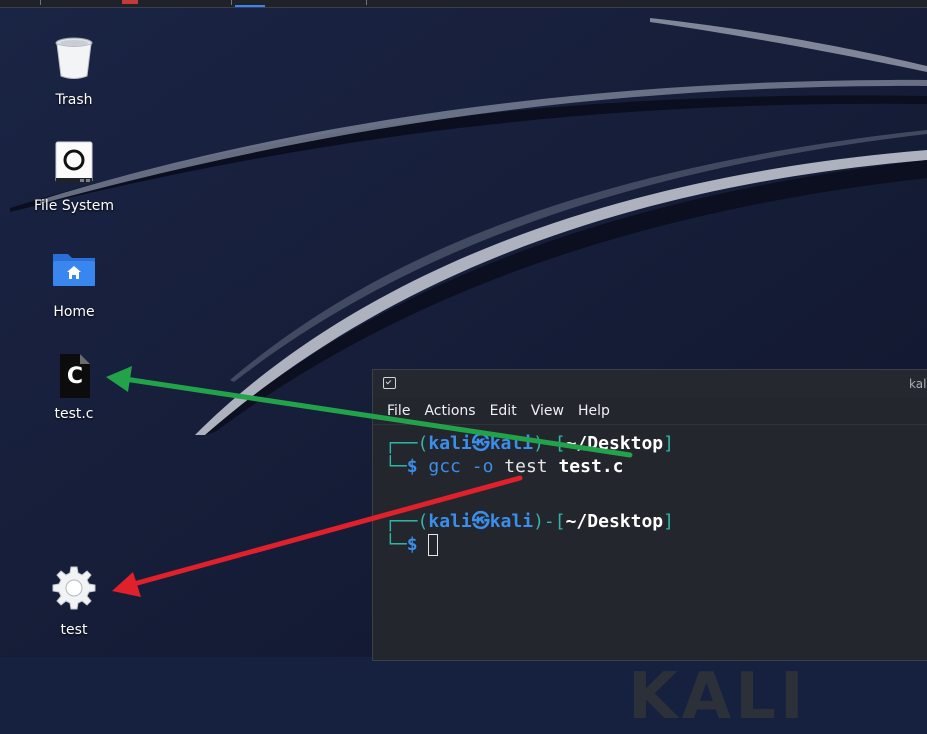 This screenshot has width=927, height=734. What do you see at coordinates (433, 545) in the screenshot?
I see `text-cursor` at bounding box center [433, 545].